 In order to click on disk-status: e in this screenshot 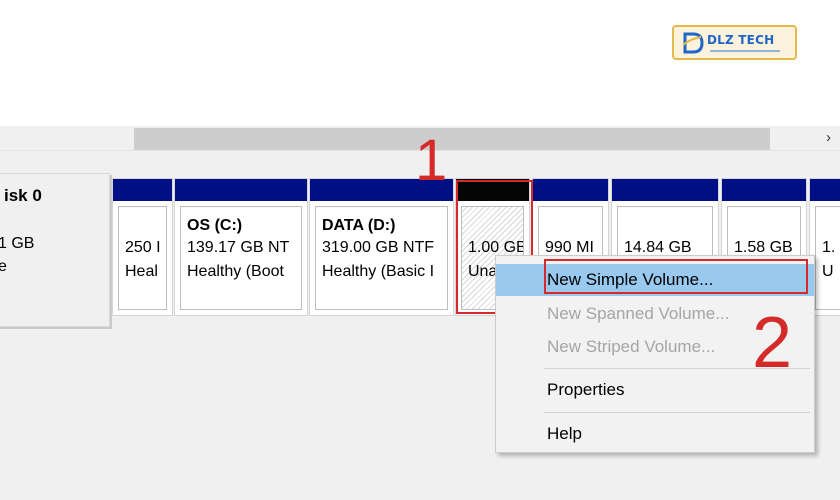, I will do `click(3, 266)`.